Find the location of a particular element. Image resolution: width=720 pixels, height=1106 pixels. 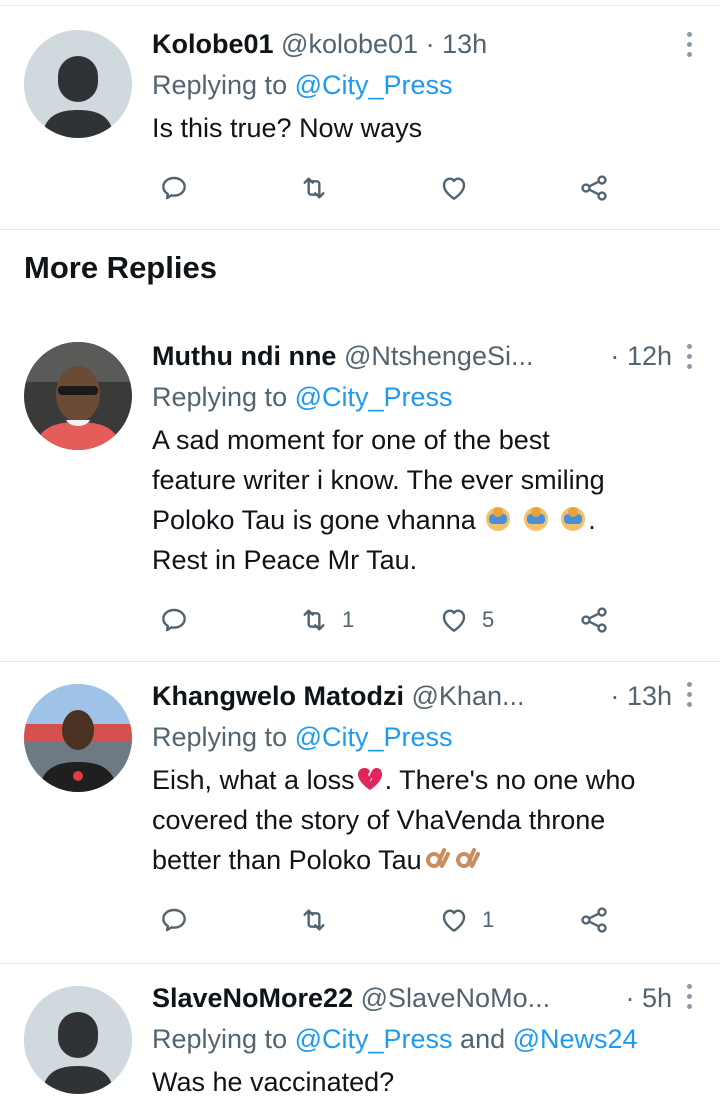

tweet-actions: 1 is located at coordinates (392, 920).